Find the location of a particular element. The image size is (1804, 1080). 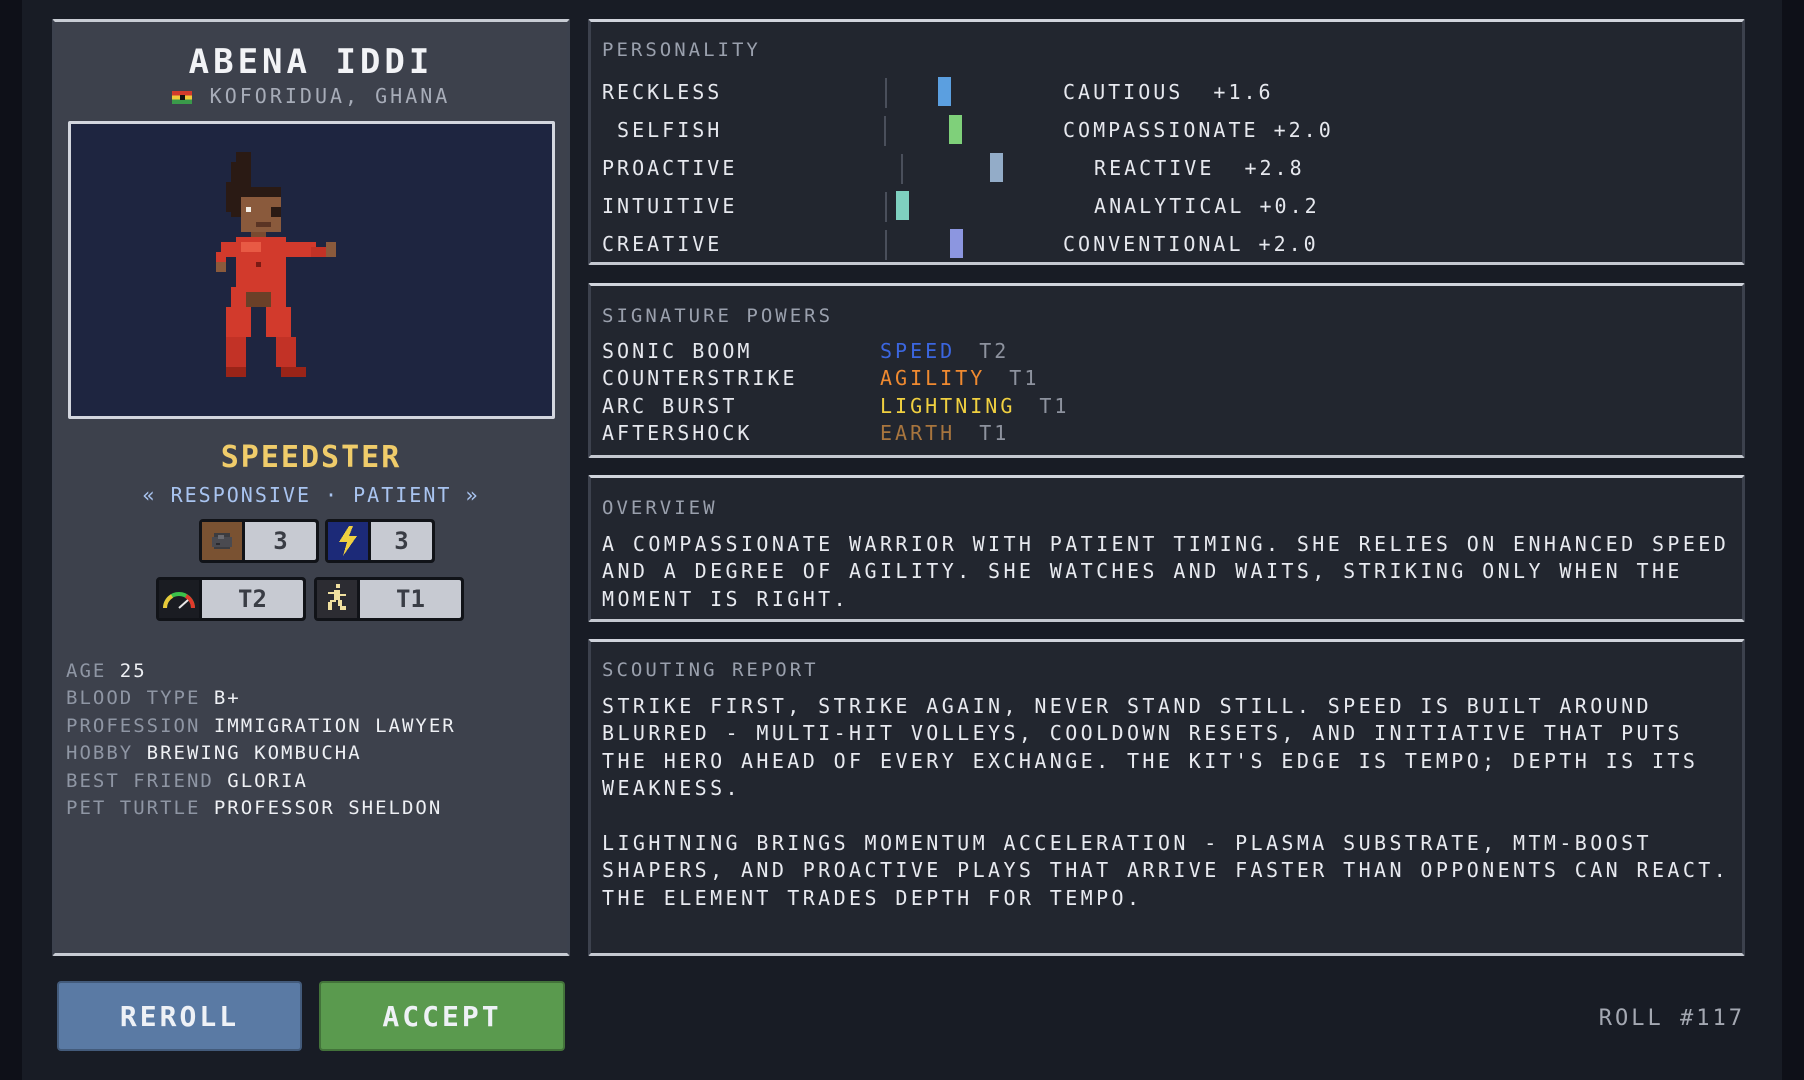

ghana-flag-icon is located at coordinates (181, 97).